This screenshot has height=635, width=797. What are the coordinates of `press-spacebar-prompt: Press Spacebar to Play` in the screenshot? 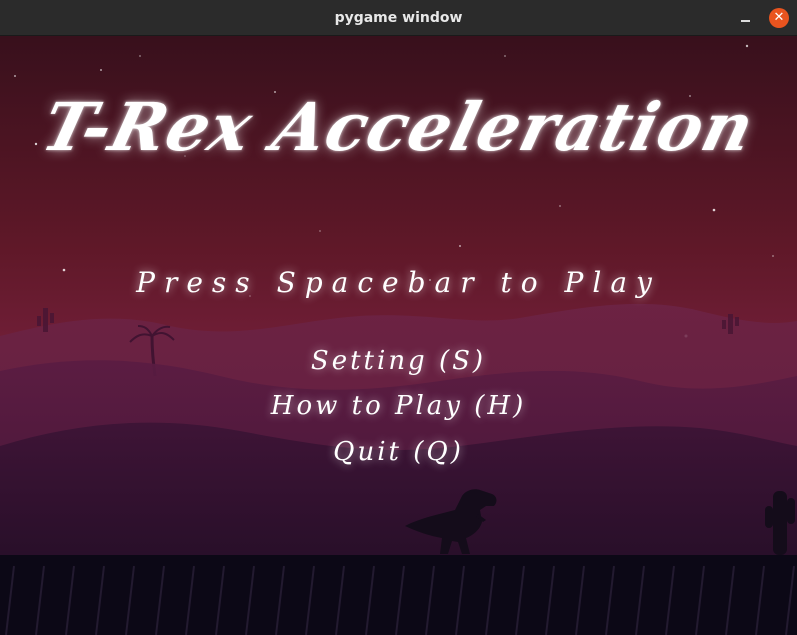 It's located at (398, 282).